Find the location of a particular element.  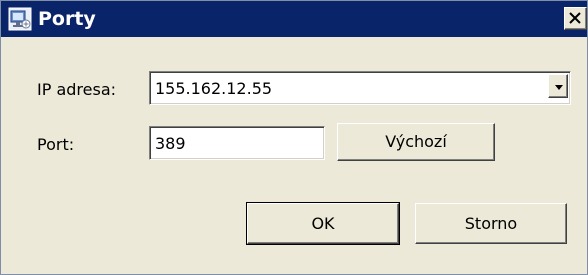

port-label: Port: is located at coordinates (56, 144).